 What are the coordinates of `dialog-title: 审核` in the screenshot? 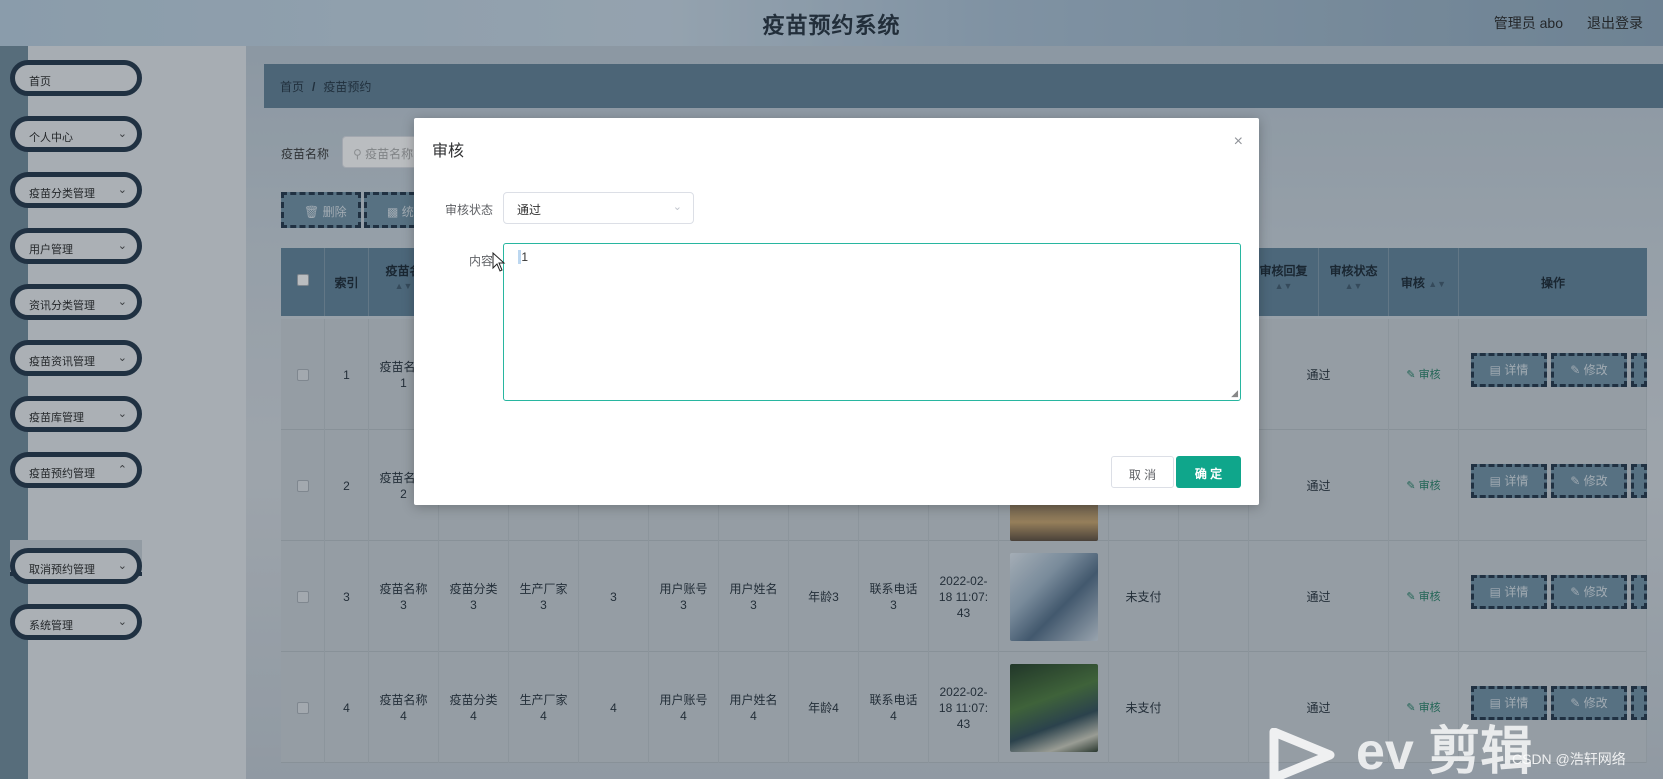 It's located at (448, 151).